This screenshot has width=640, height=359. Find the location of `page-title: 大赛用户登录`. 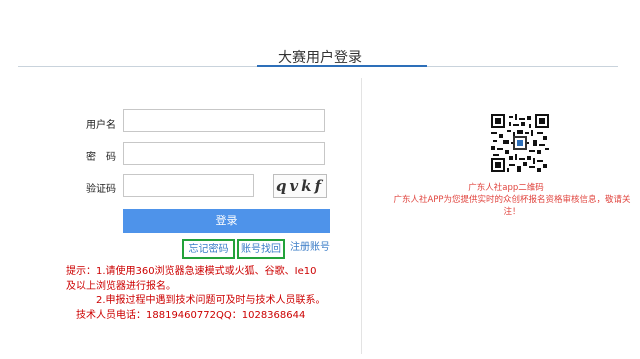

page-title: 大赛用户登录 is located at coordinates (320, 58).